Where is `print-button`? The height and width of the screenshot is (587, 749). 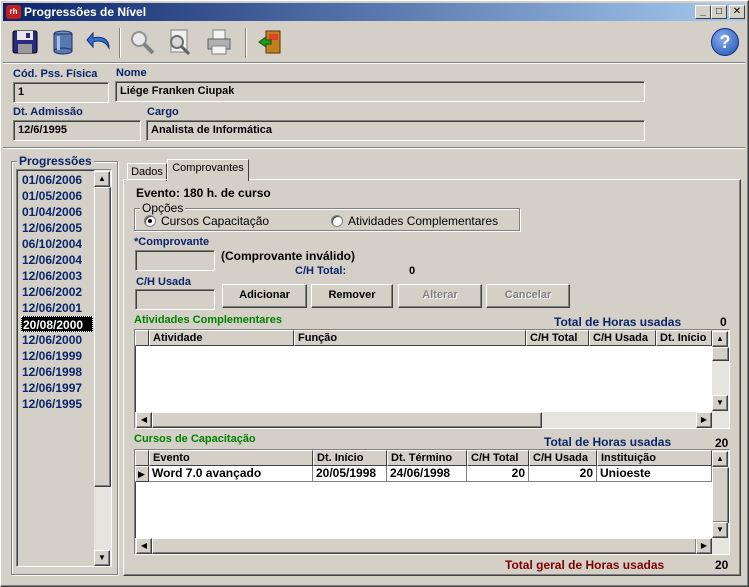 print-button is located at coordinates (219, 42).